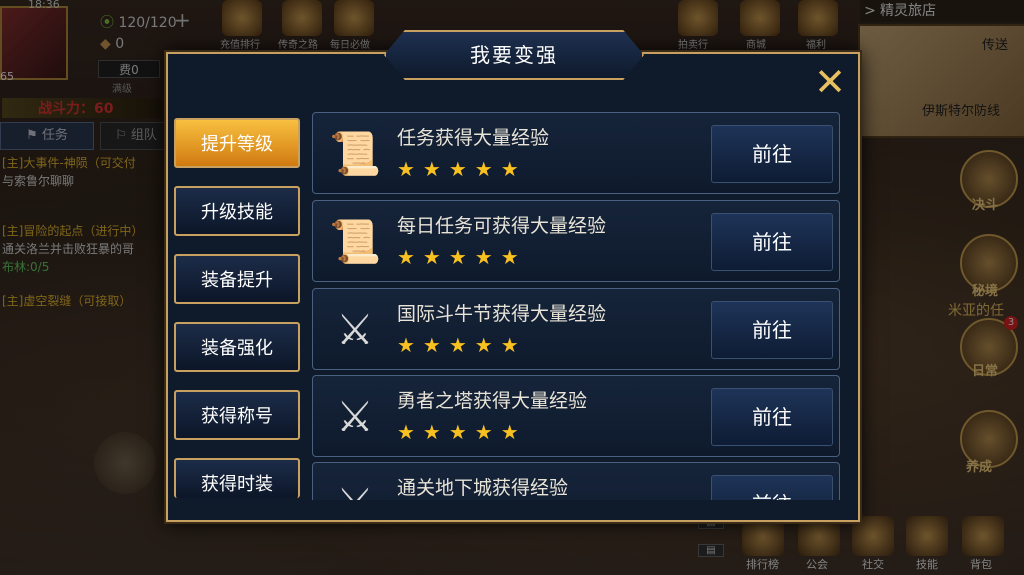  What do you see at coordinates (492, 401) in the screenshot?
I see `row-title: 勇者之塔获得大量经验` at bounding box center [492, 401].